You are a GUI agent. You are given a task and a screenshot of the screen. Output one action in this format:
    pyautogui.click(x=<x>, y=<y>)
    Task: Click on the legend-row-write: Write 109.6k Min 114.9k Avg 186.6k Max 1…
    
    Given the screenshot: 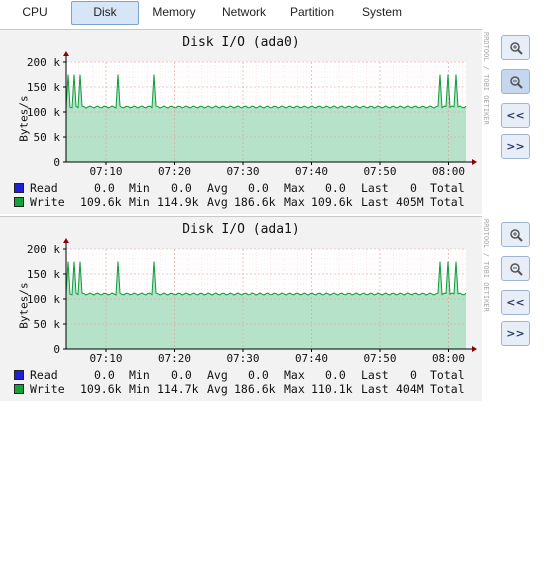 What is the action you would take?
    pyautogui.click(x=239, y=202)
    